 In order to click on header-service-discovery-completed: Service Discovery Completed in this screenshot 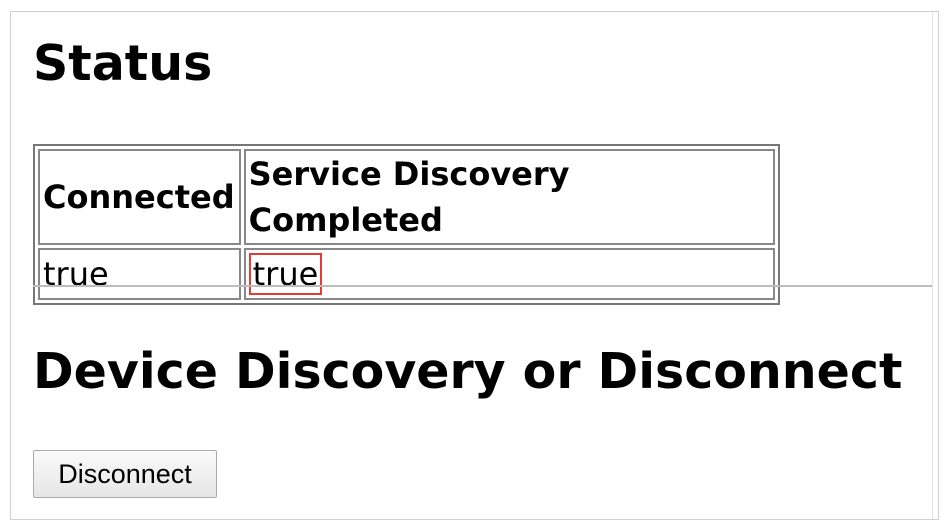, I will do `click(509, 197)`.